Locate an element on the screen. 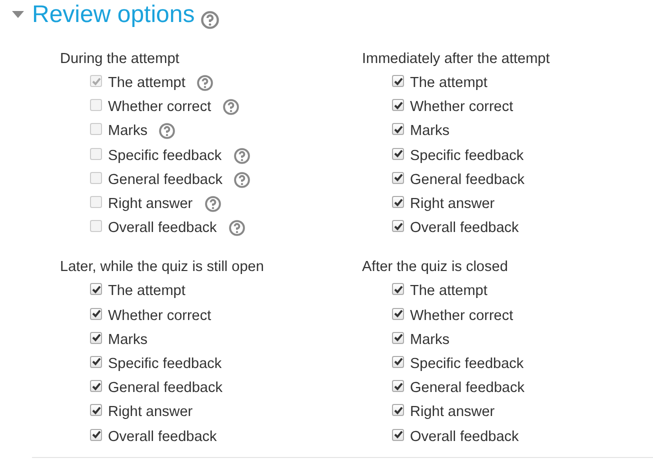 The width and height of the screenshot is (653, 462). group-heading: Immediately after the attempt is located at coordinates (456, 59).